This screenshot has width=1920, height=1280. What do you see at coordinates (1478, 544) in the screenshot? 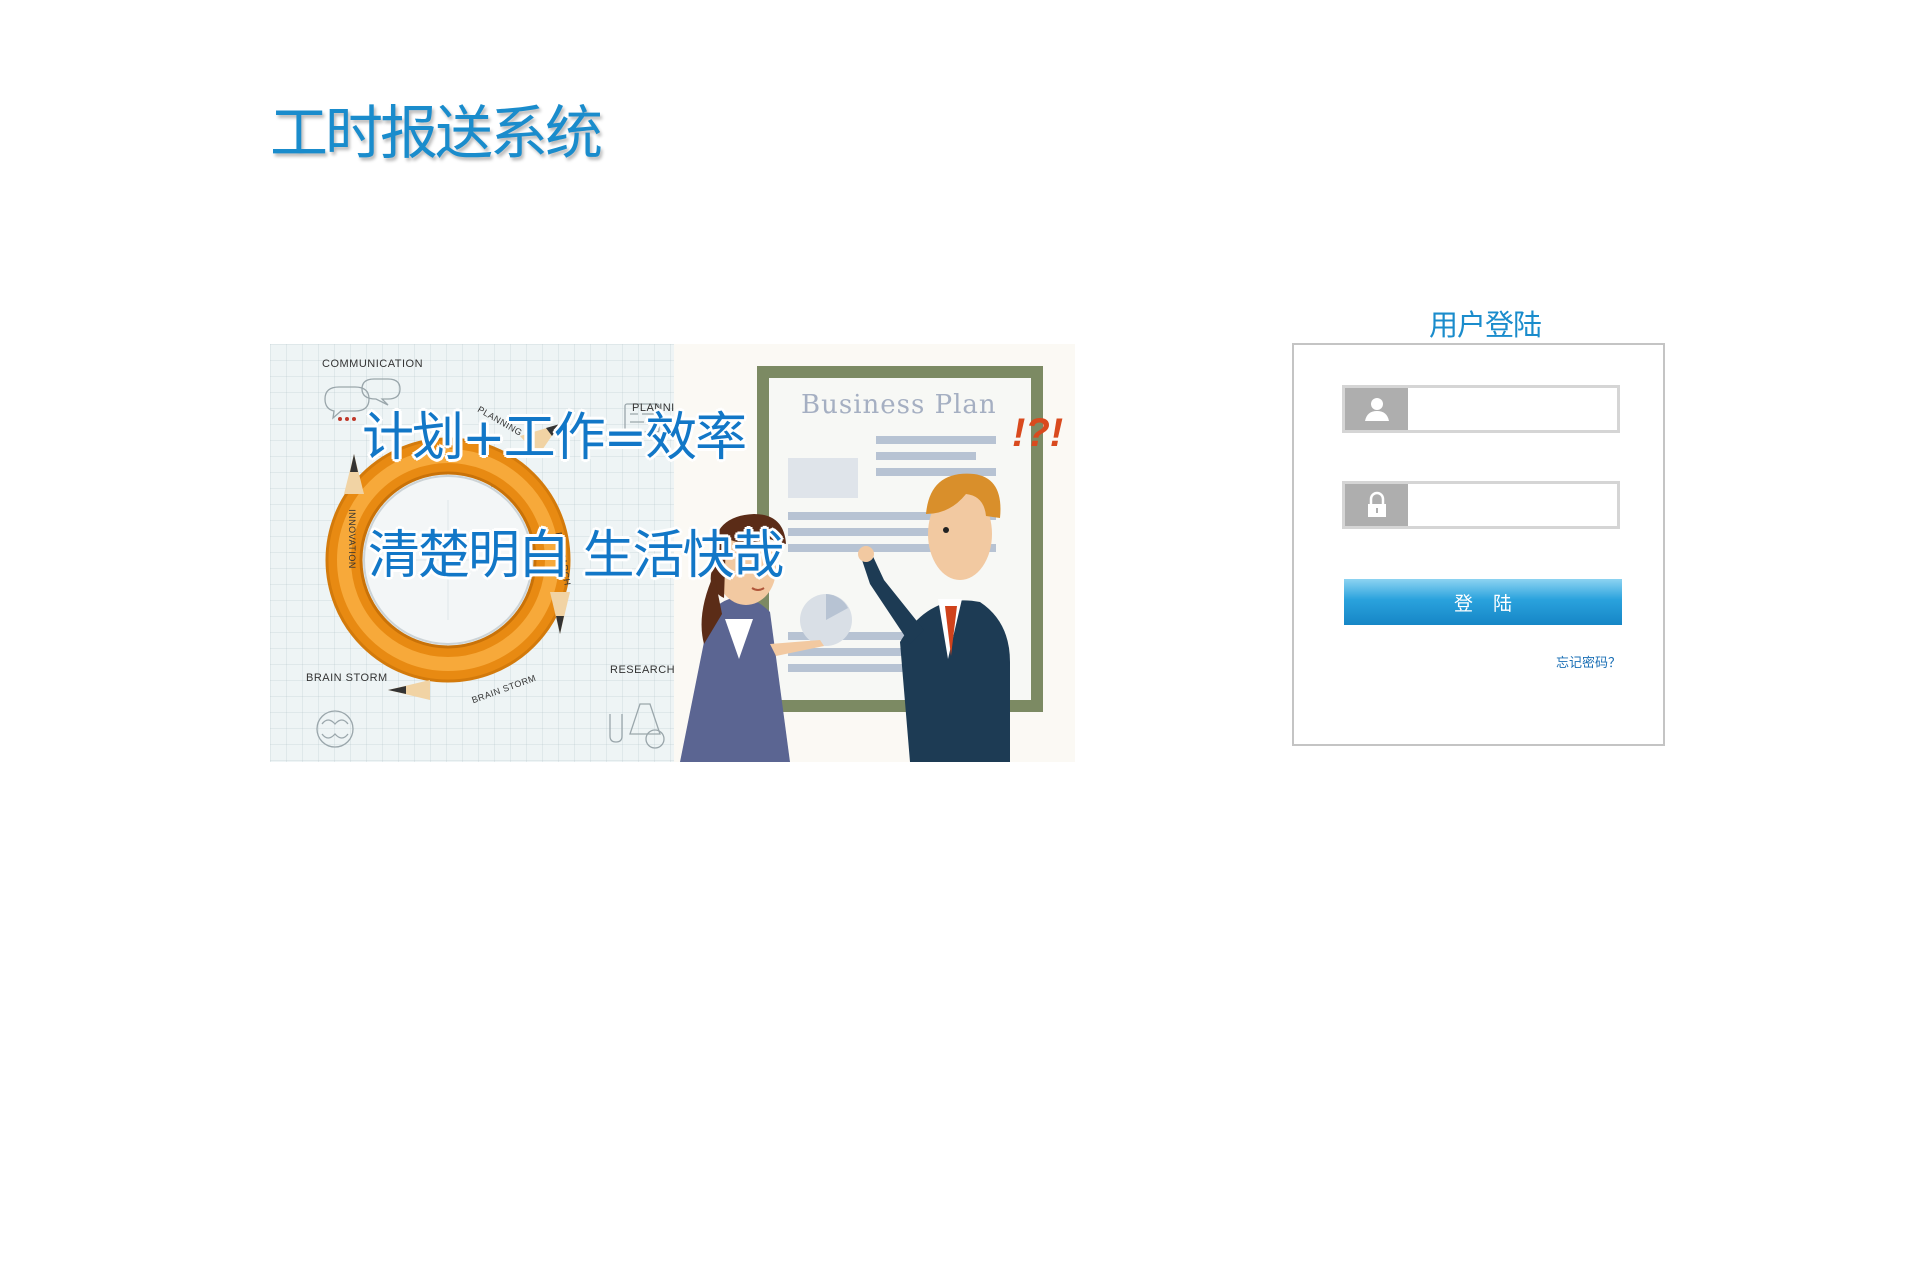
I see `login-form: 登陆 忘记密码？` at bounding box center [1478, 544].